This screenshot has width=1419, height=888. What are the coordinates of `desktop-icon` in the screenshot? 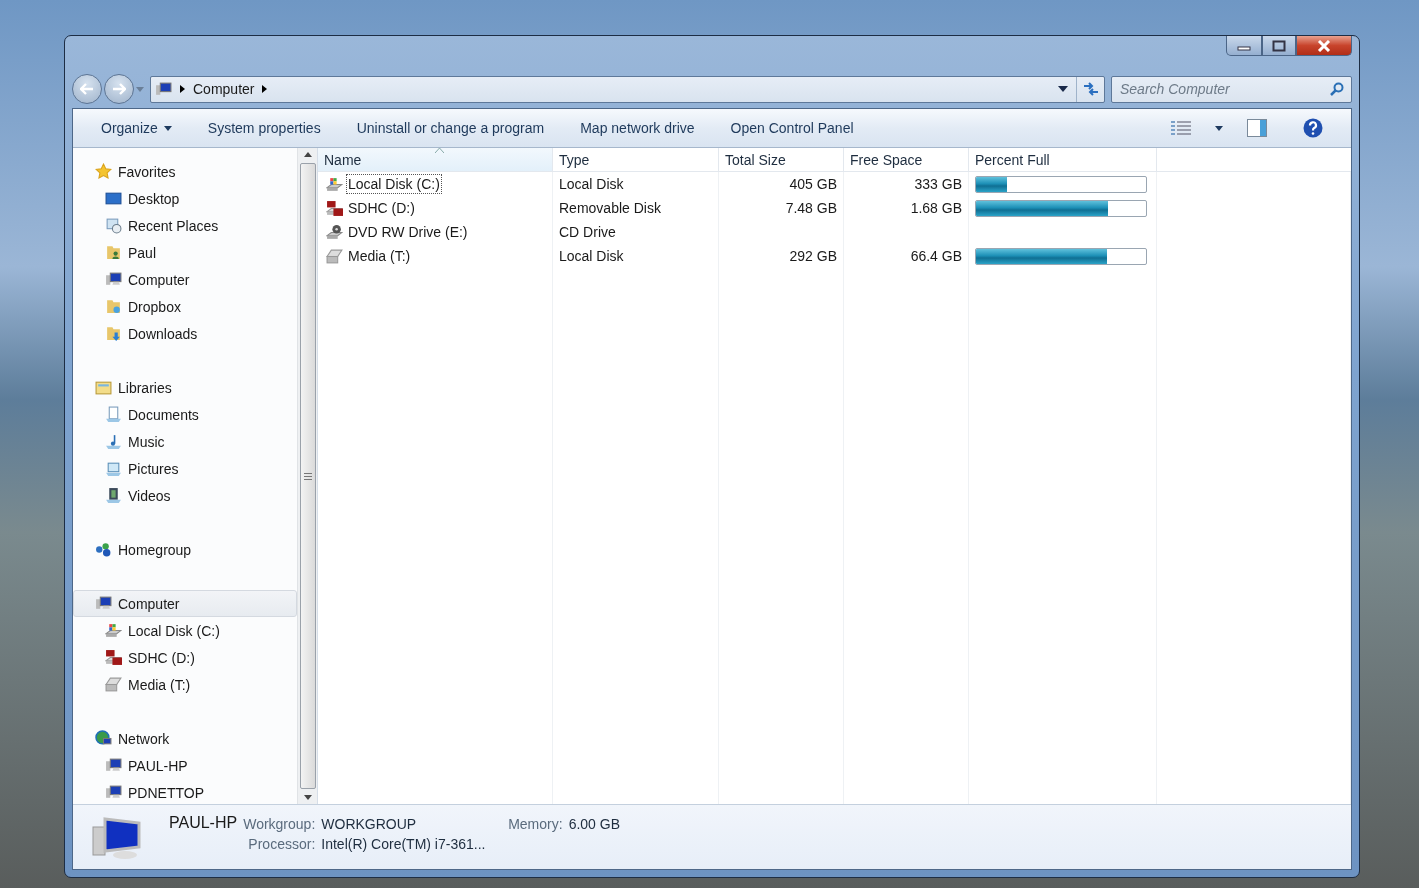 It's located at (113, 198).